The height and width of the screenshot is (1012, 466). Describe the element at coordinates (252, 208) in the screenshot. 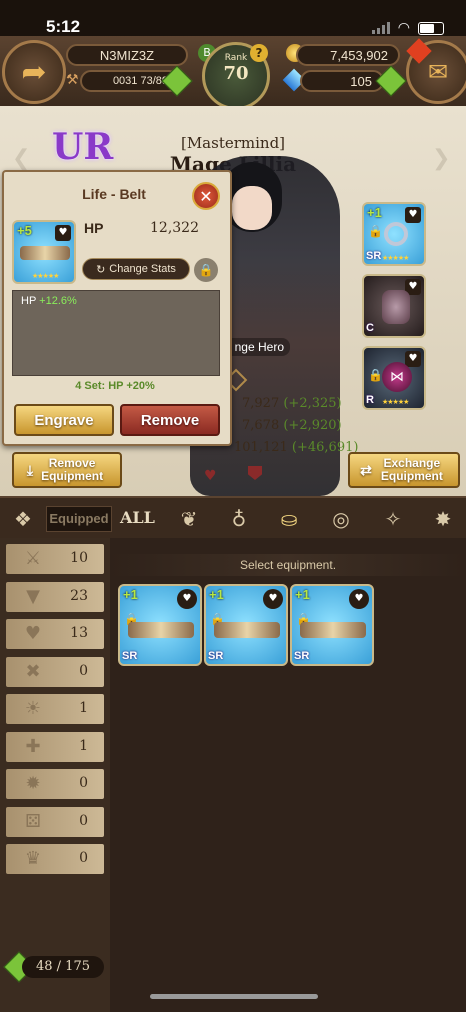

I see `hero-face` at that location.